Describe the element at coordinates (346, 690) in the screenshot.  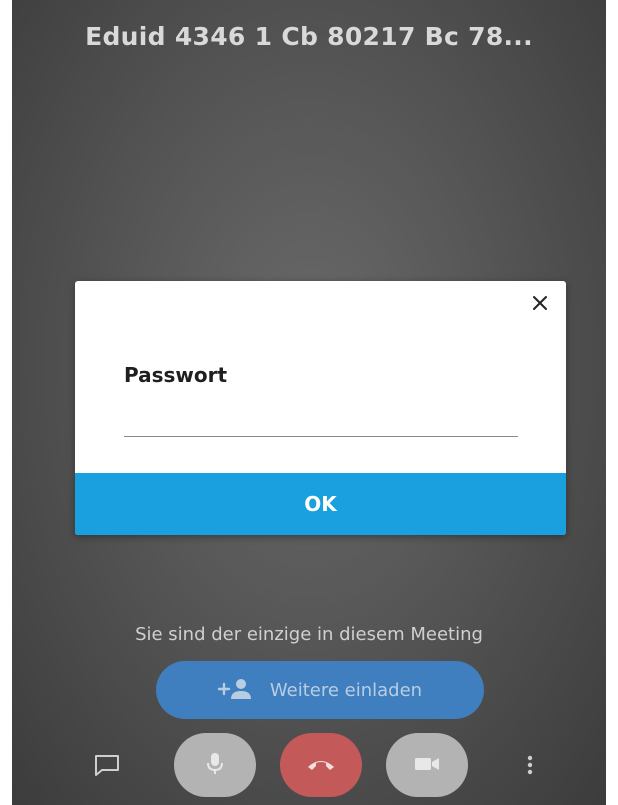
I see `invite-label: Weitere einladen` at that location.